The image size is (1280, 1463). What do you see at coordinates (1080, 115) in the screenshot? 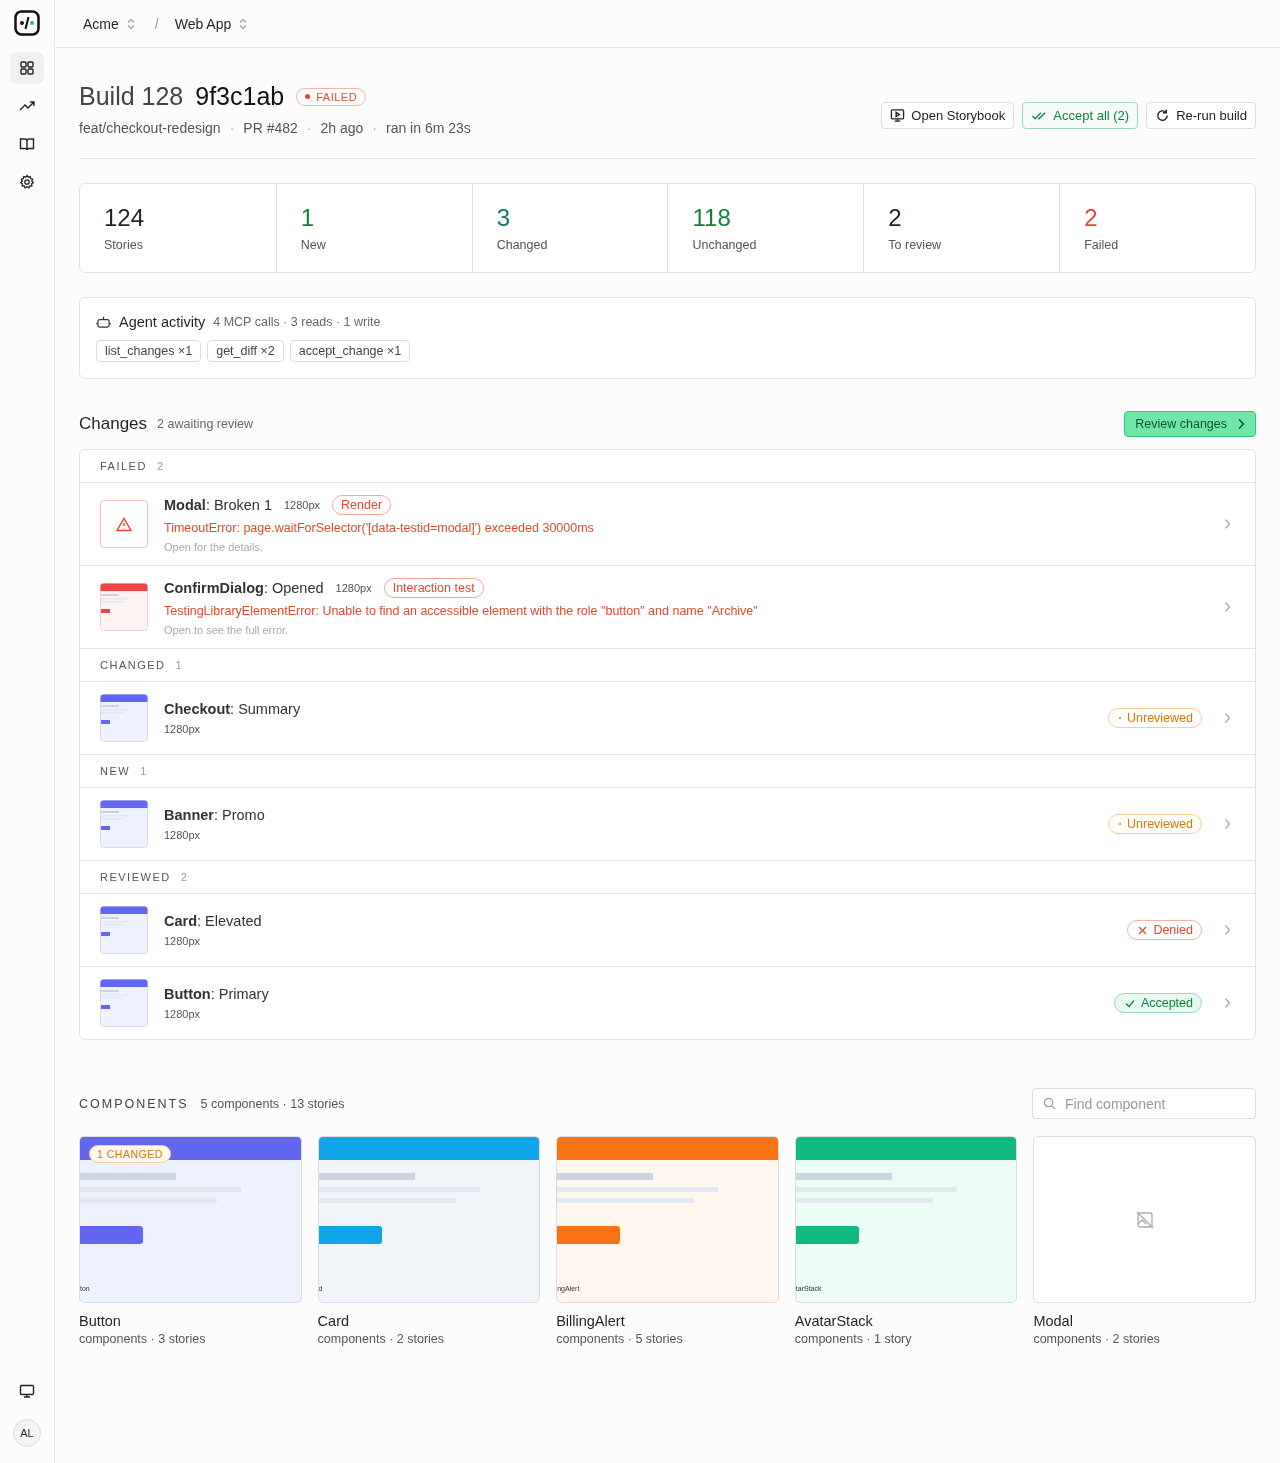
I see `action-button: Accept all (2)` at bounding box center [1080, 115].